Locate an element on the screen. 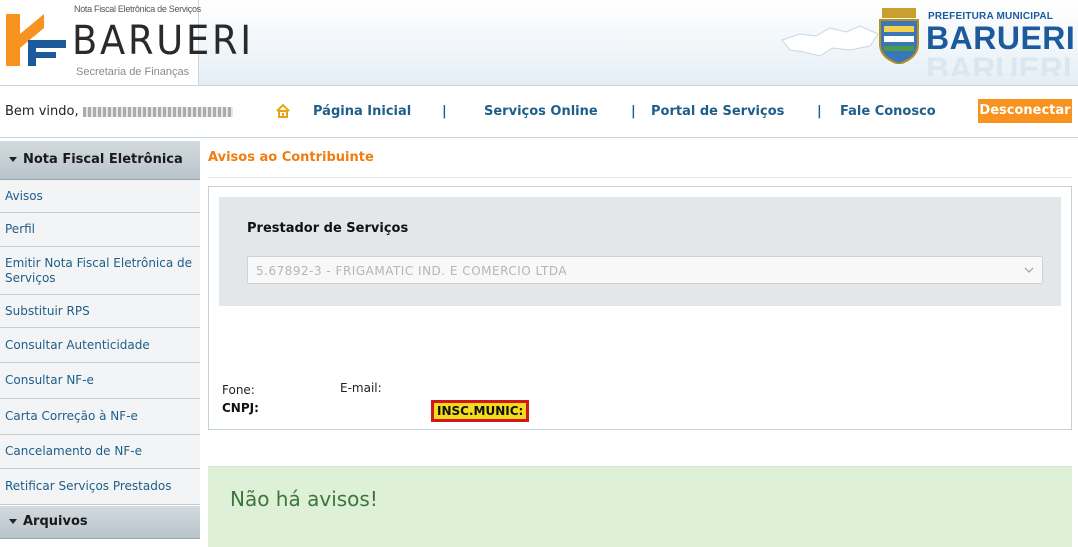 The height and width of the screenshot is (547, 1078). title-divider is located at coordinates (640, 177).